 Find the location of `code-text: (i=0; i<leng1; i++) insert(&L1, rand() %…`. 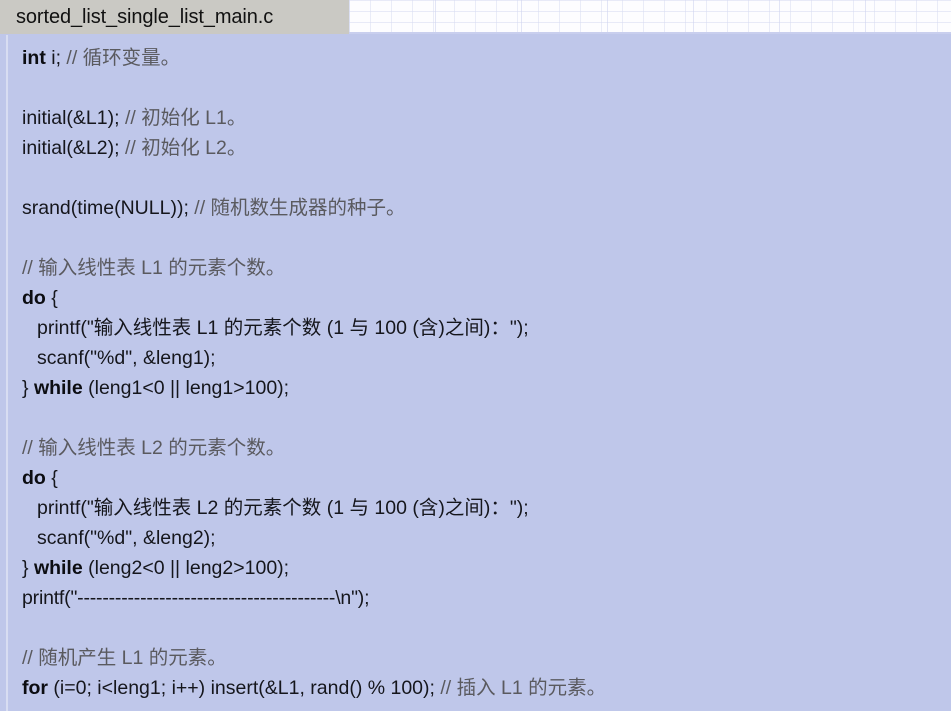

code-text: (i=0; i<leng1; i++) insert(&L1, rand() %… is located at coordinates (244, 688).